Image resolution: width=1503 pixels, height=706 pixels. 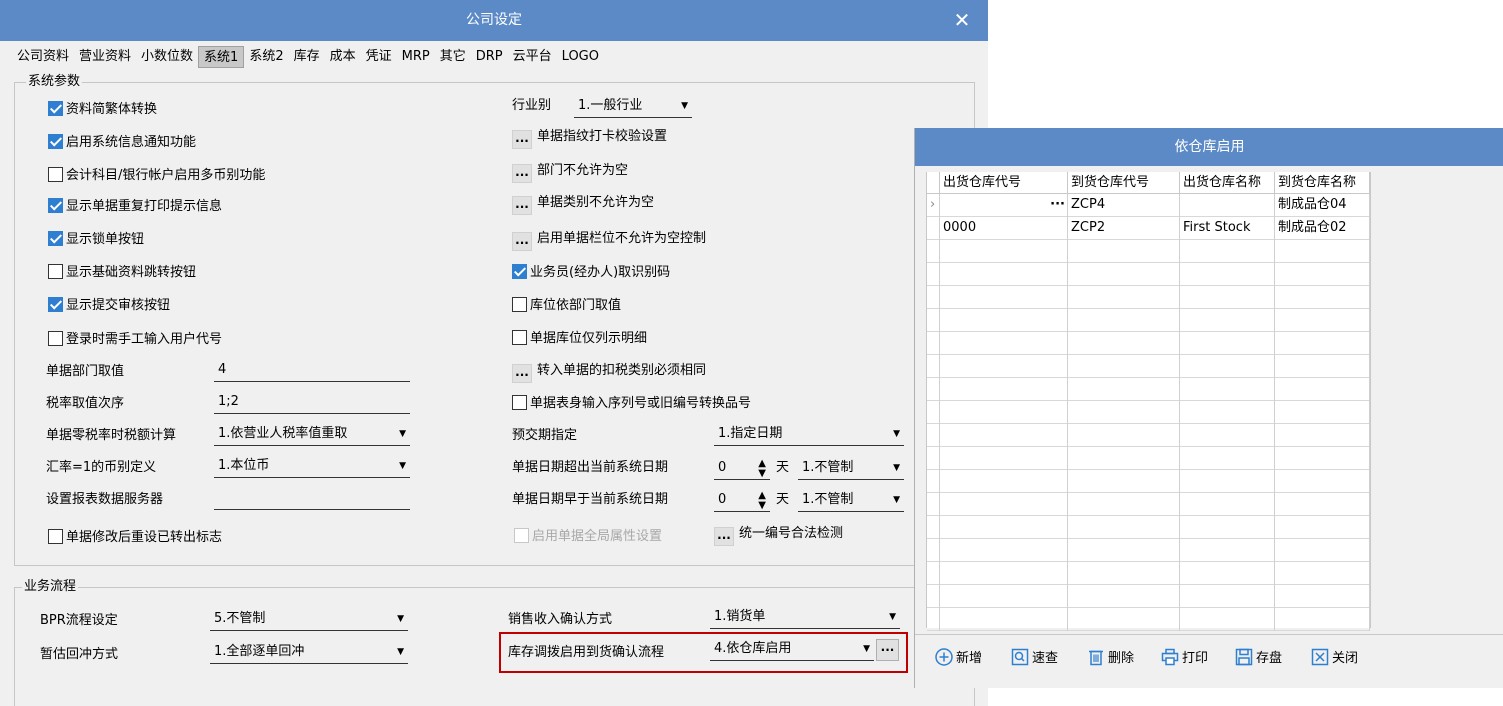 I want to click on checkbox-submit-button: 显示提交审核按钮, so click(x=109, y=306).